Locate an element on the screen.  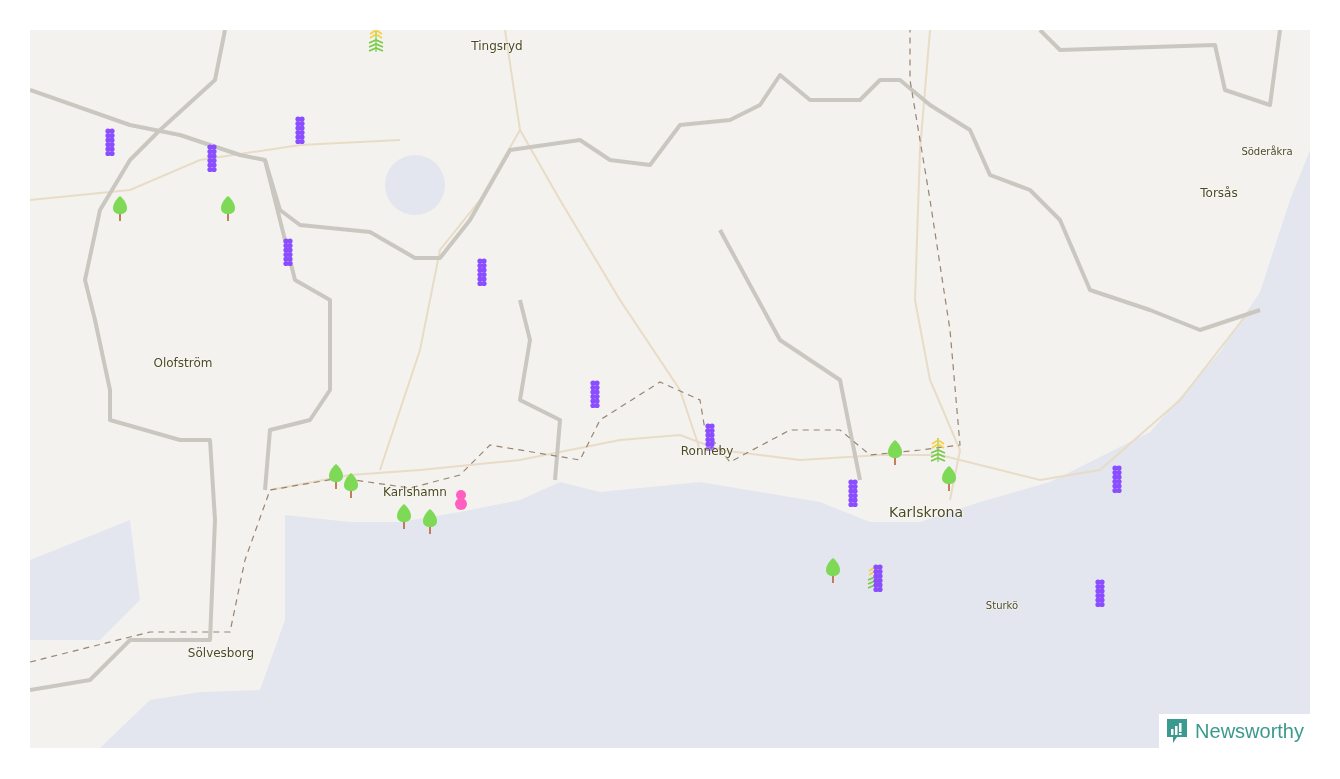
place-label: Ronneby is located at coordinates (707, 451).